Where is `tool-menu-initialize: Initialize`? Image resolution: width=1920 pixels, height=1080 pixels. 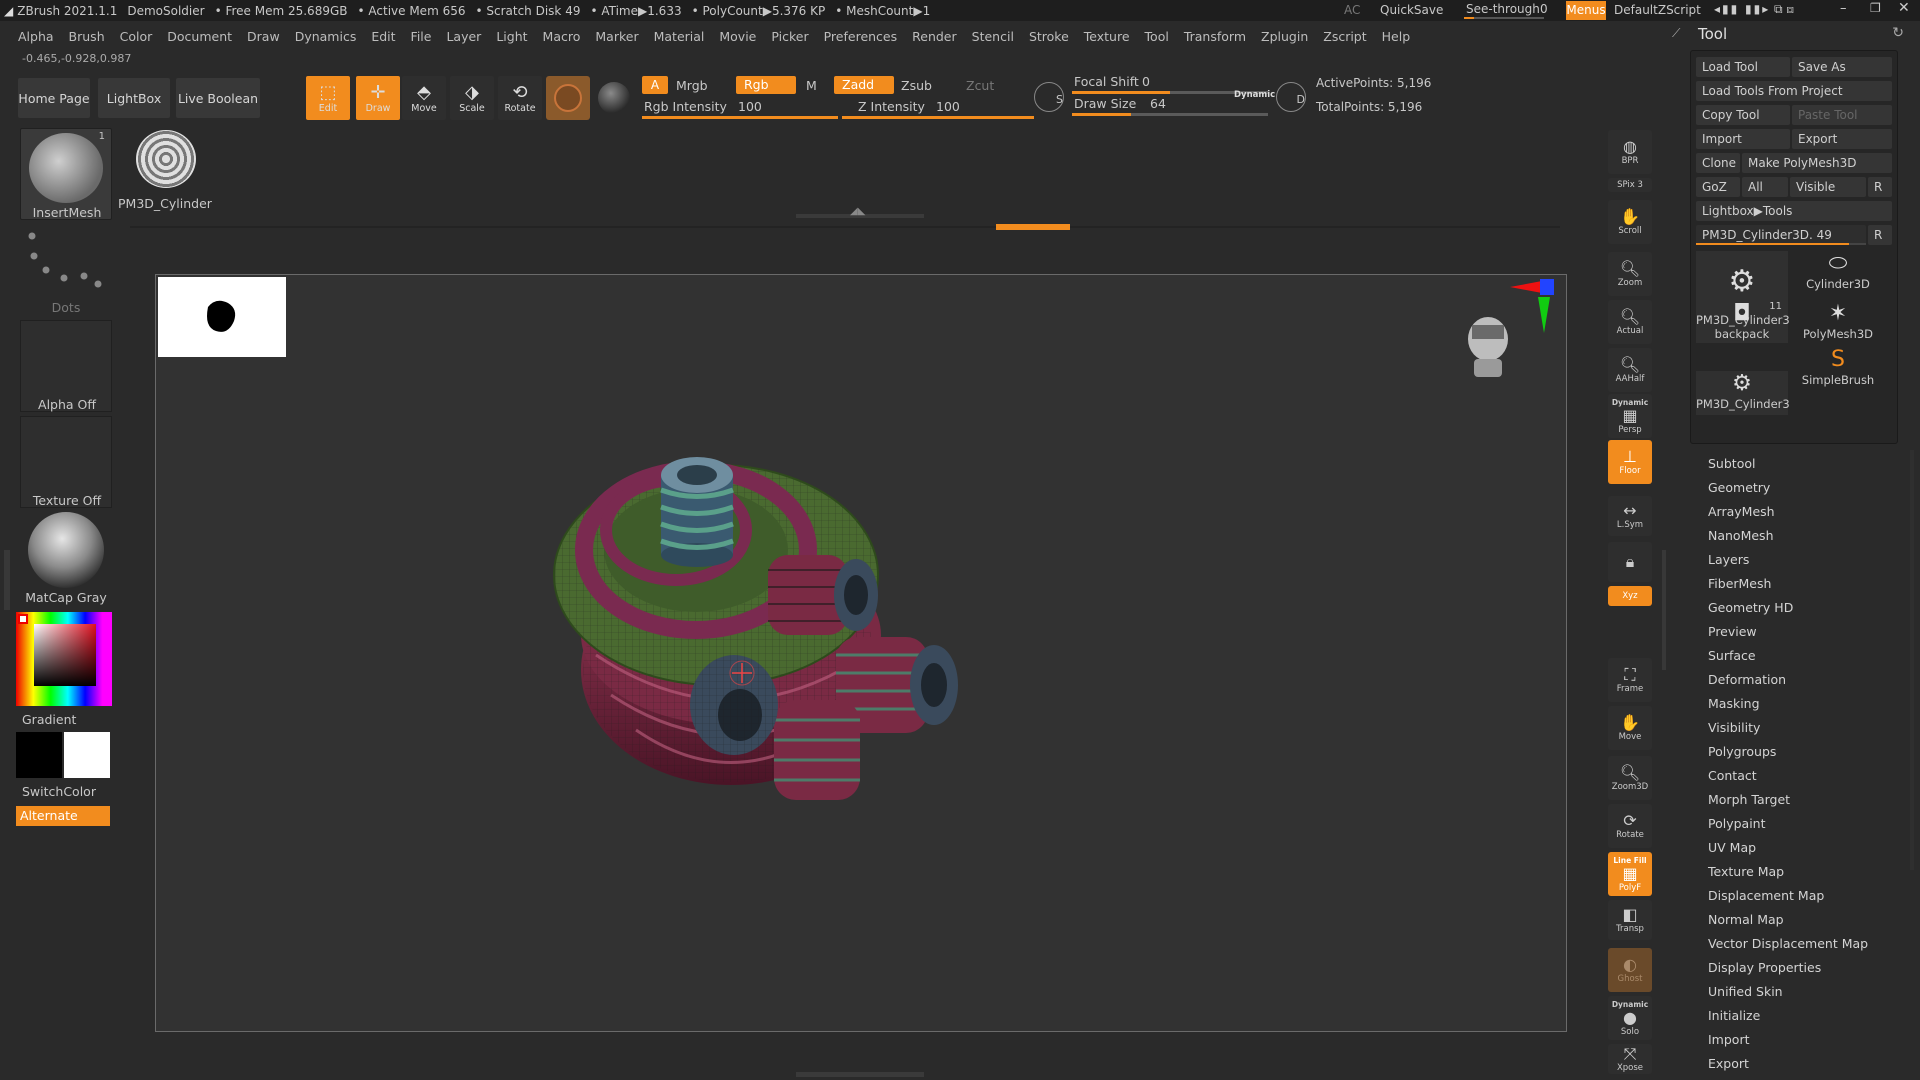
tool-menu-initialize: Initialize is located at coordinates (1808, 1016).